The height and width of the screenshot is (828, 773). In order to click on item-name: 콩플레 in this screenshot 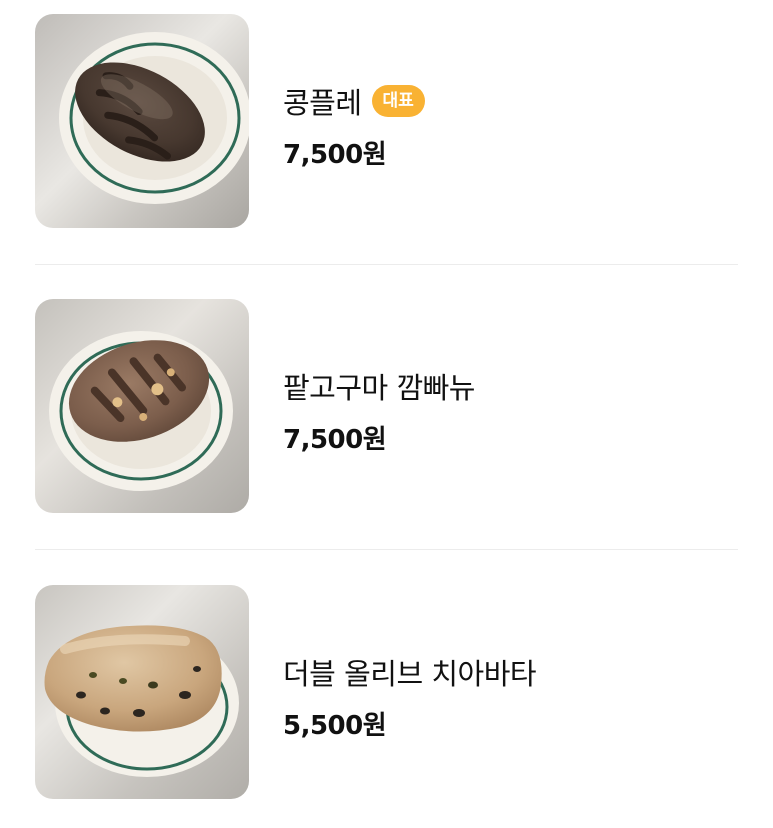, I will do `click(322, 103)`.